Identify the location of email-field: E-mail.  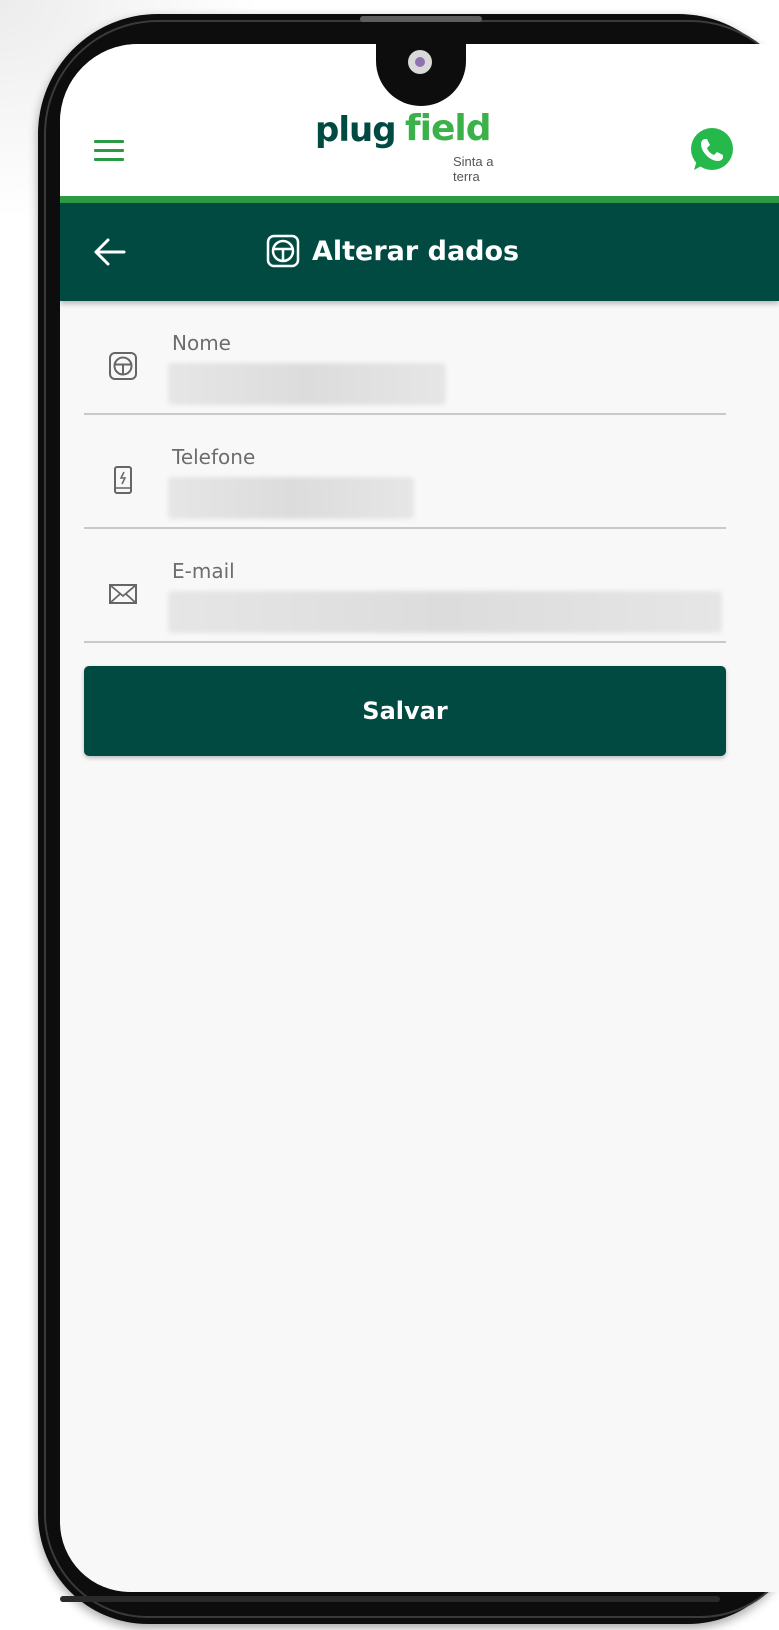
(405, 586).